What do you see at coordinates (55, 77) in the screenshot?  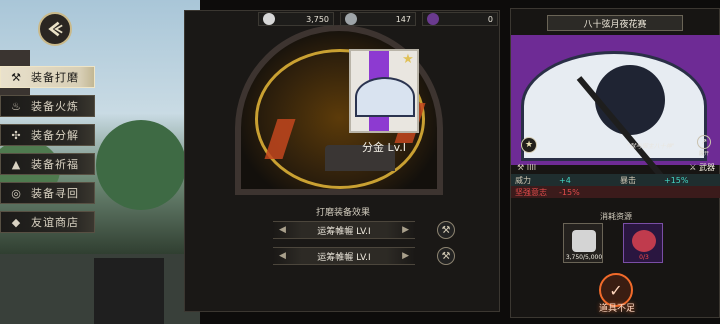 I see `menu-item-label: 装备打磨` at bounding box center [55, 77].